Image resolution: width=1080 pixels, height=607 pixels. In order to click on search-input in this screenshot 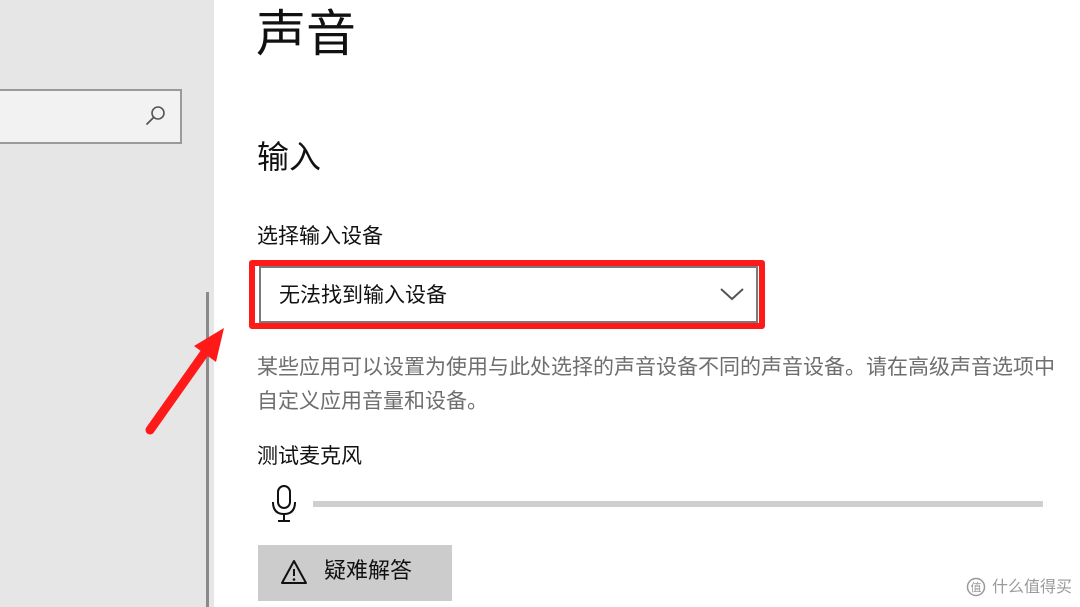, I will do `click(70, 117)`.